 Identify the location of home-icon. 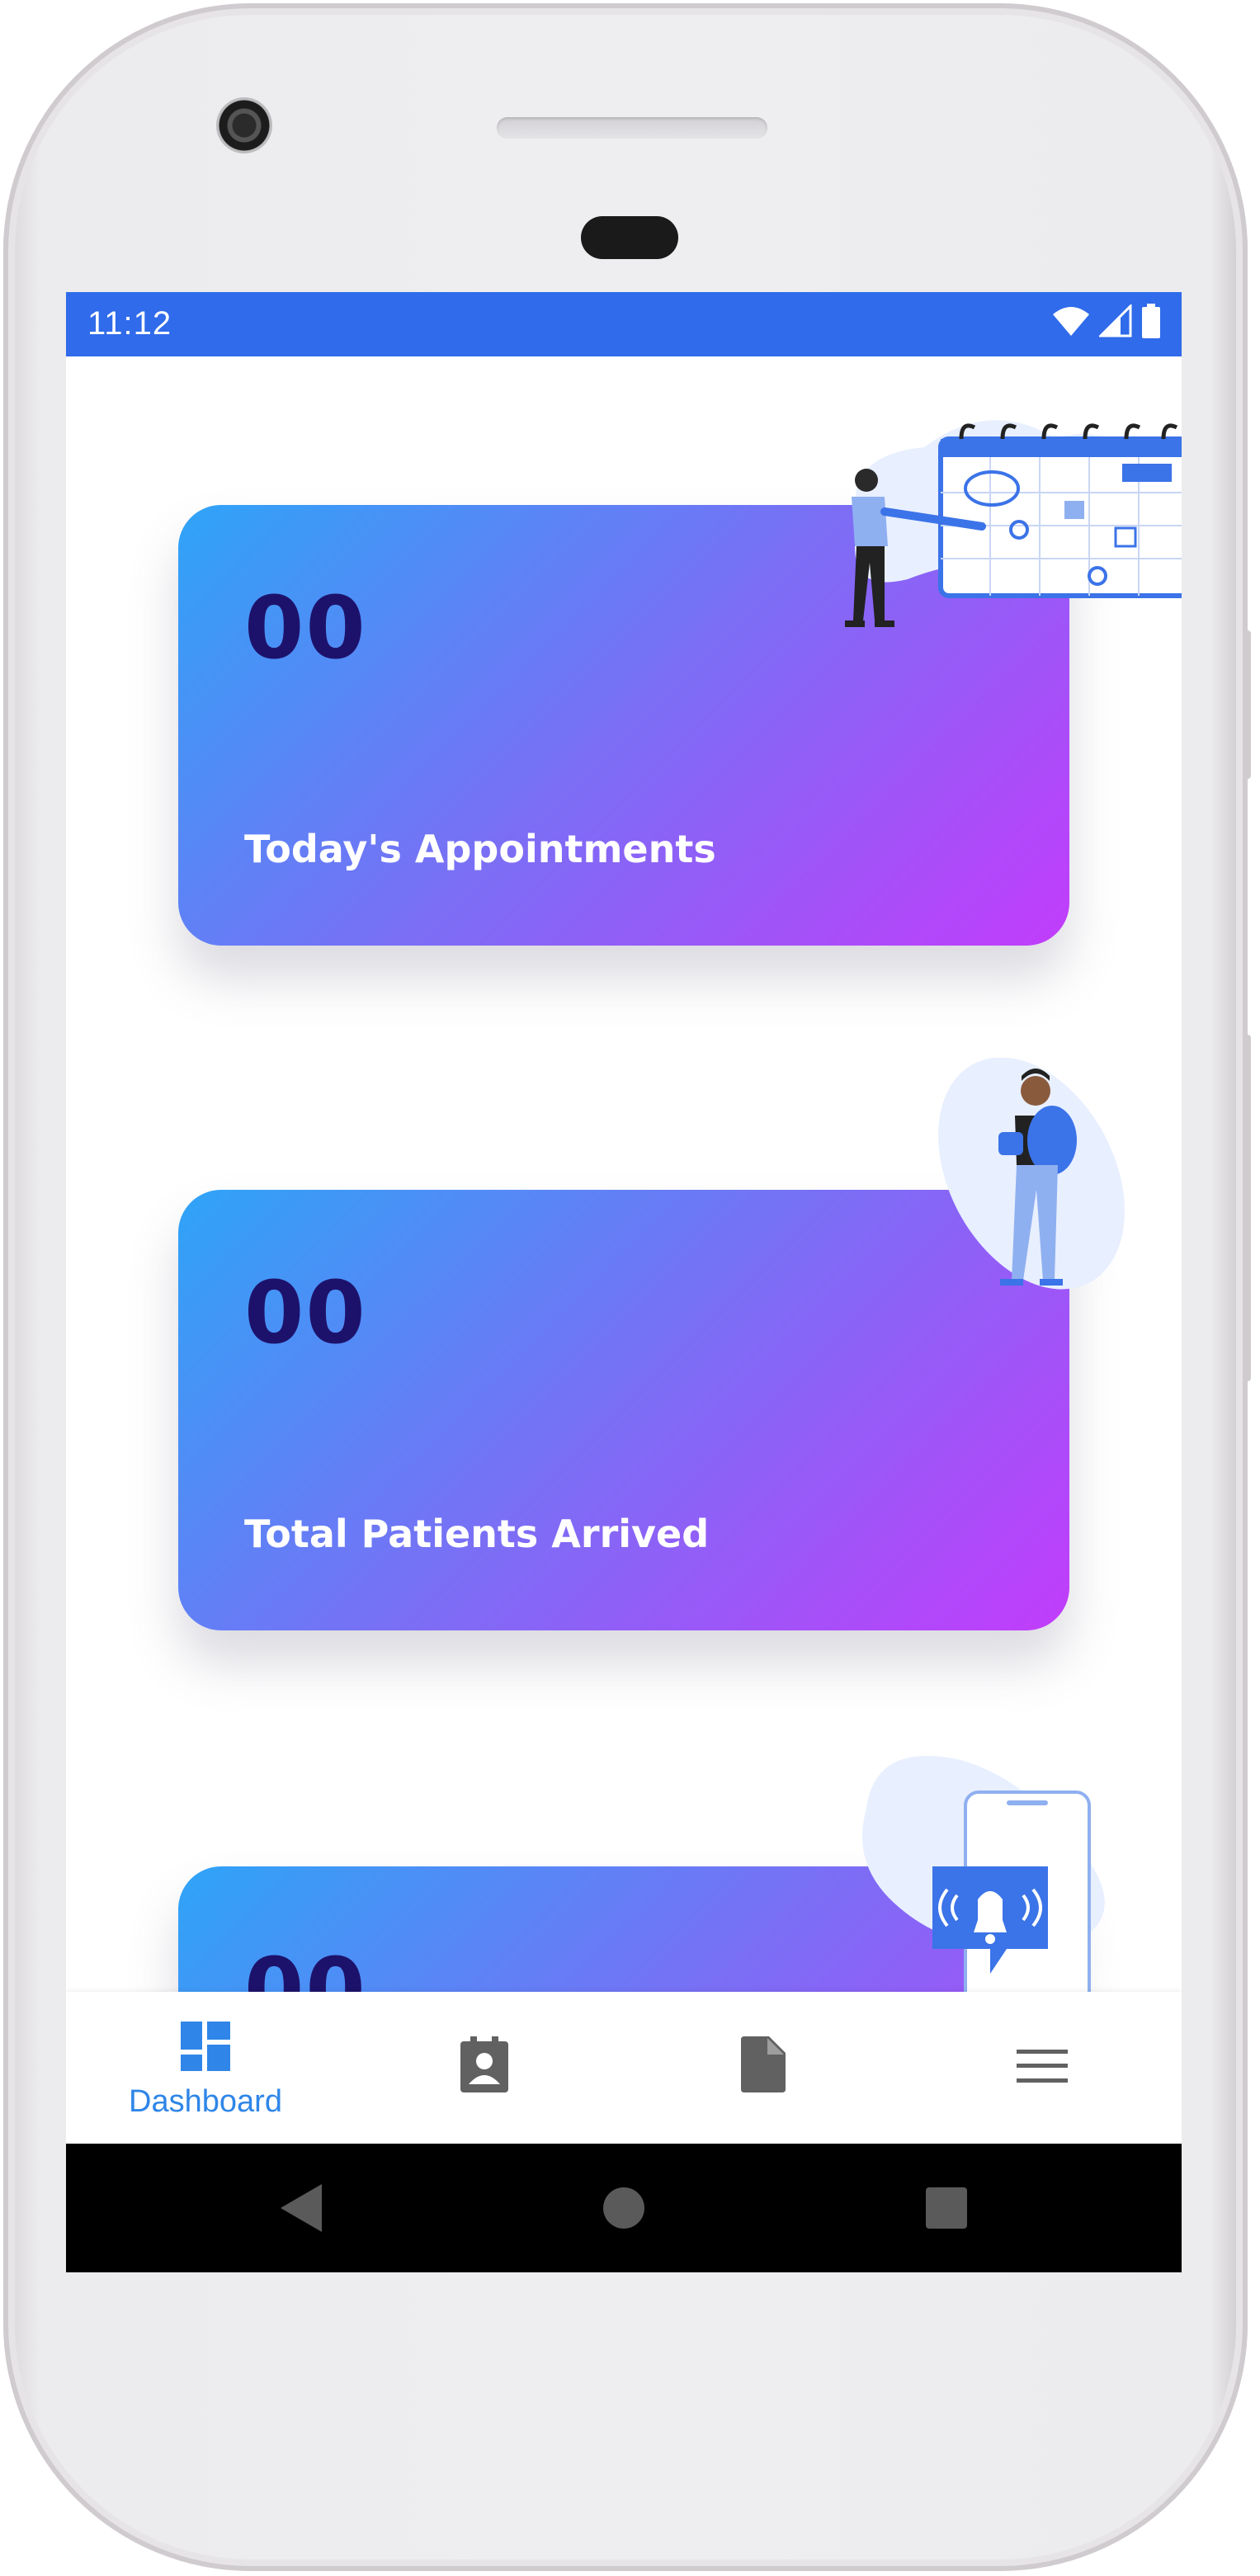
(623, 2208).